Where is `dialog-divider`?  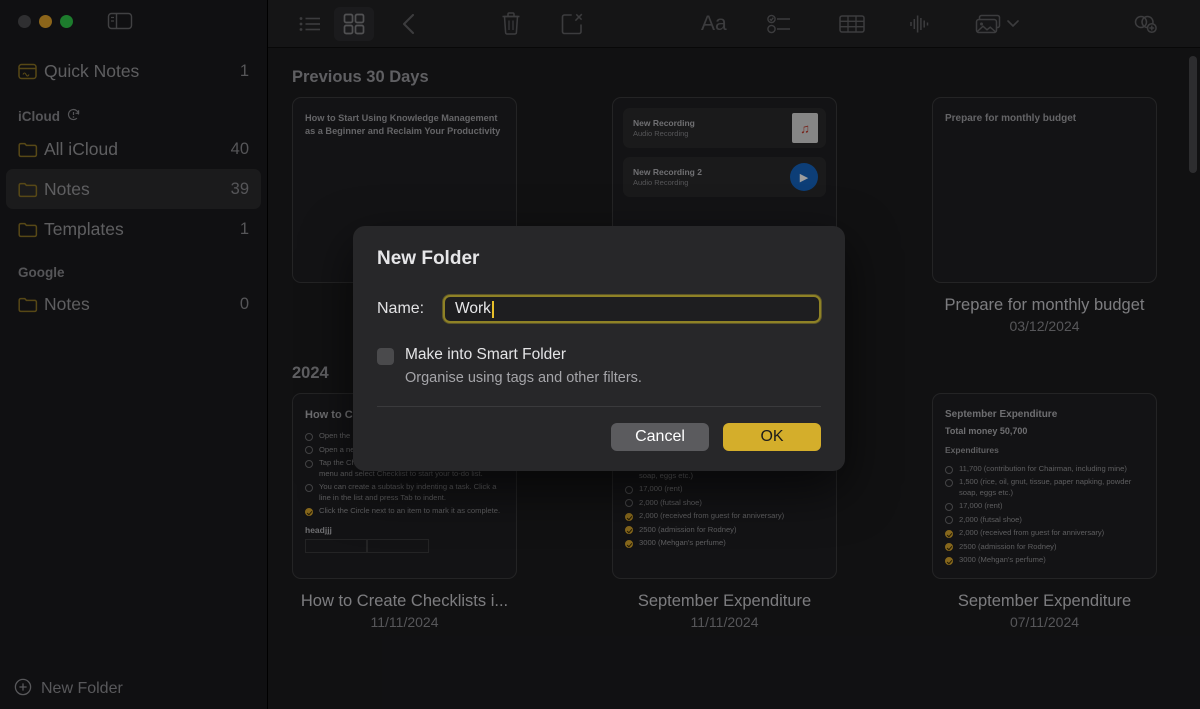 dialog-divider is located at coordinates (599, 406).